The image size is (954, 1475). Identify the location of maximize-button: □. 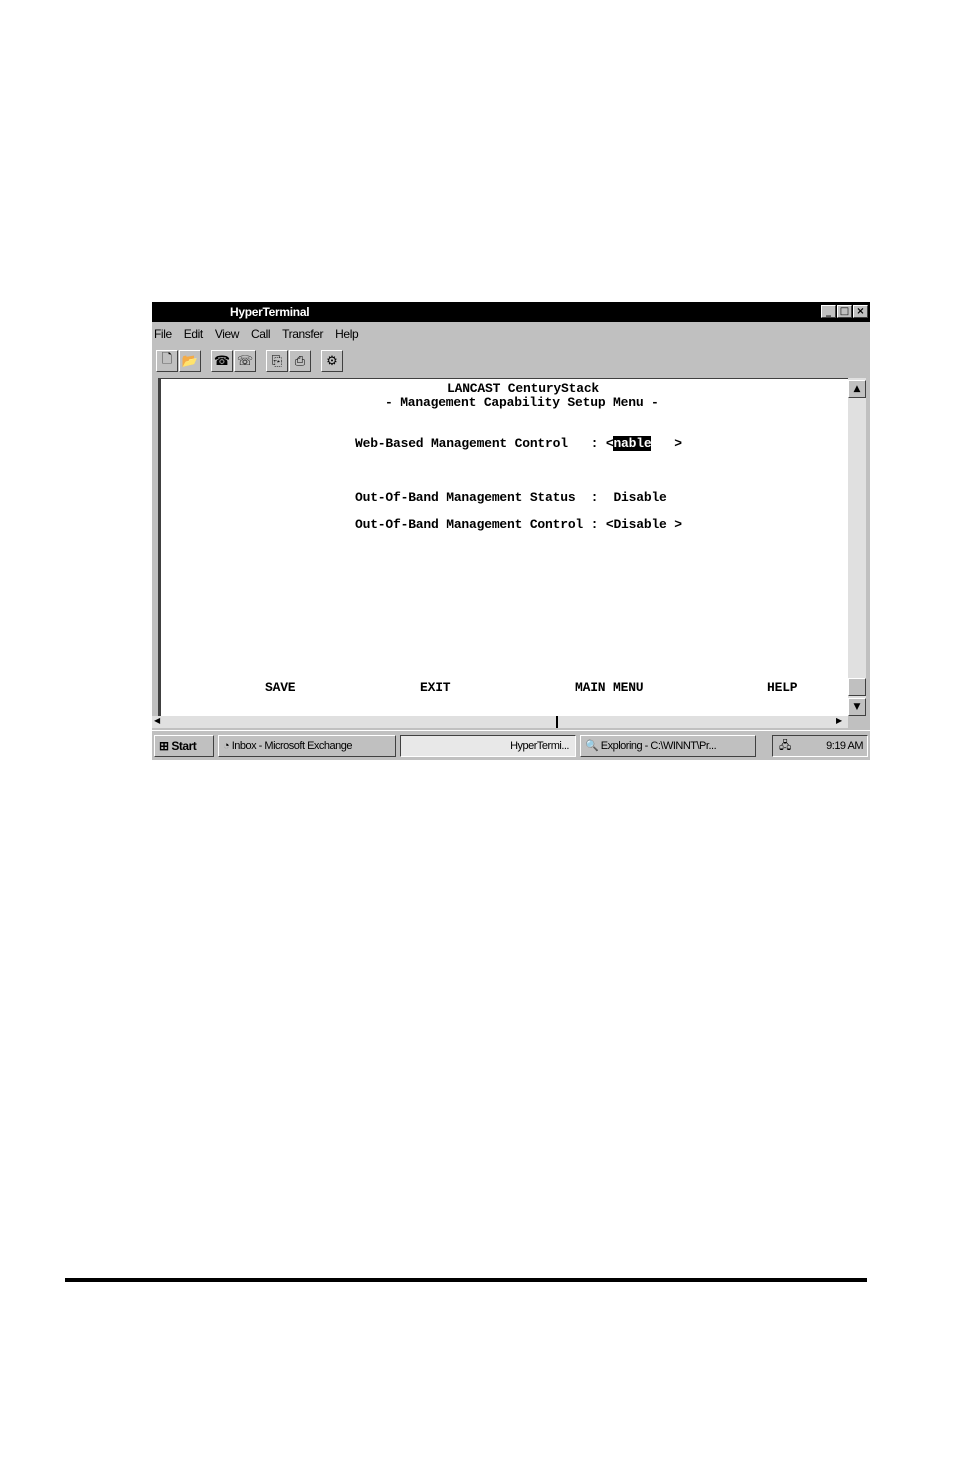
(844, 311).